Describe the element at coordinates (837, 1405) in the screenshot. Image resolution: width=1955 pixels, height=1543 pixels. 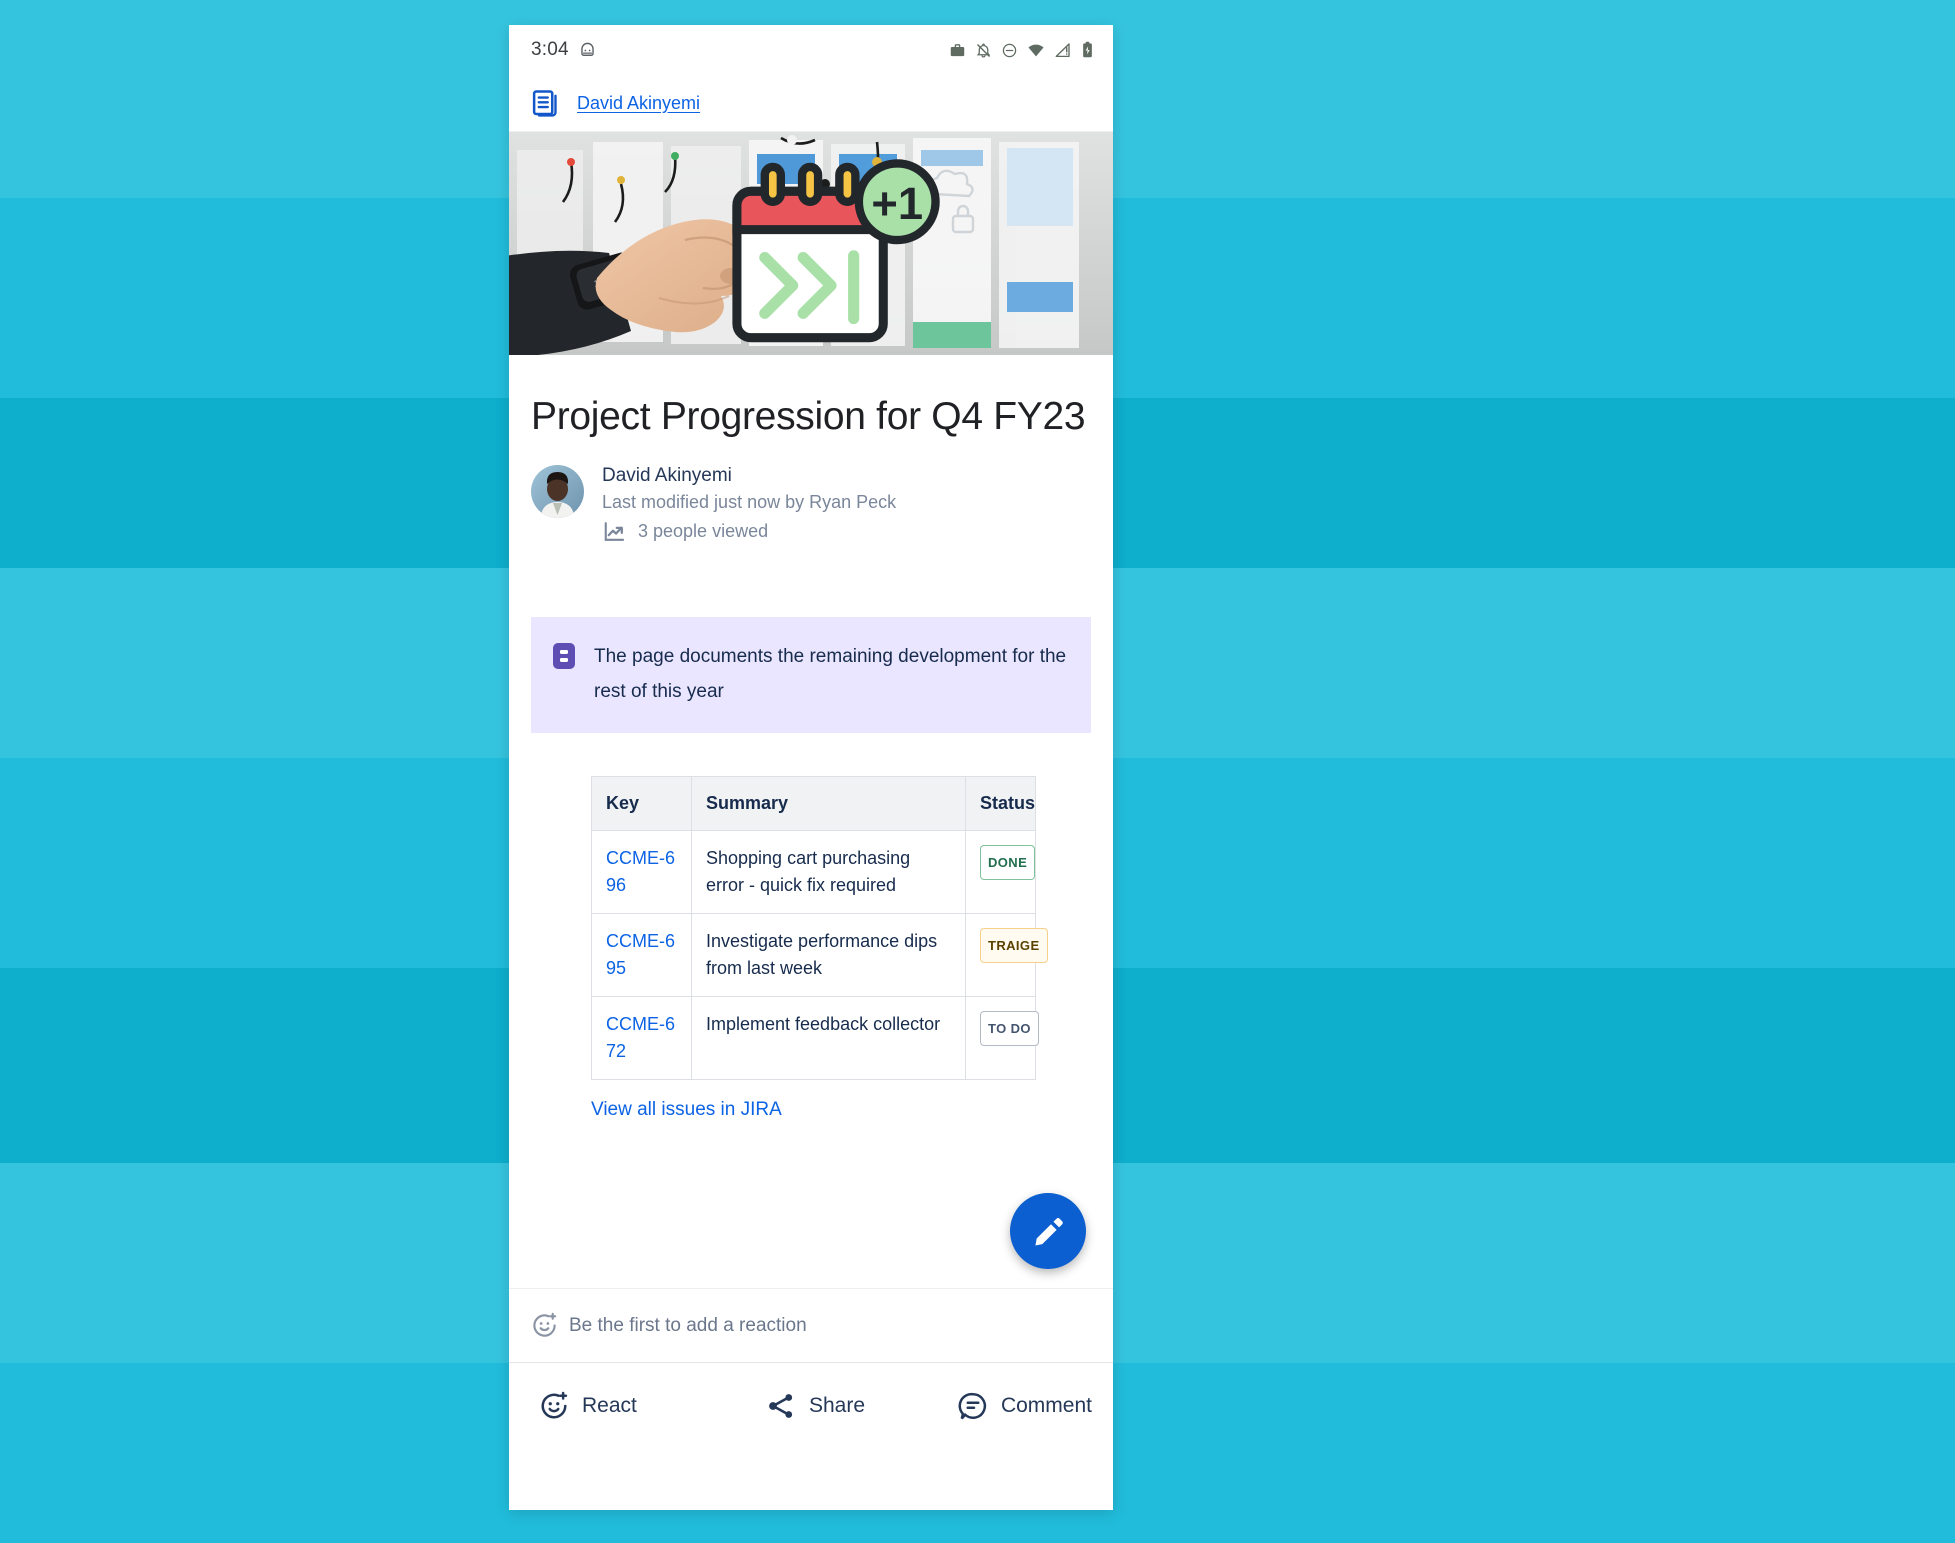
I see `share-label: Share` at that location.